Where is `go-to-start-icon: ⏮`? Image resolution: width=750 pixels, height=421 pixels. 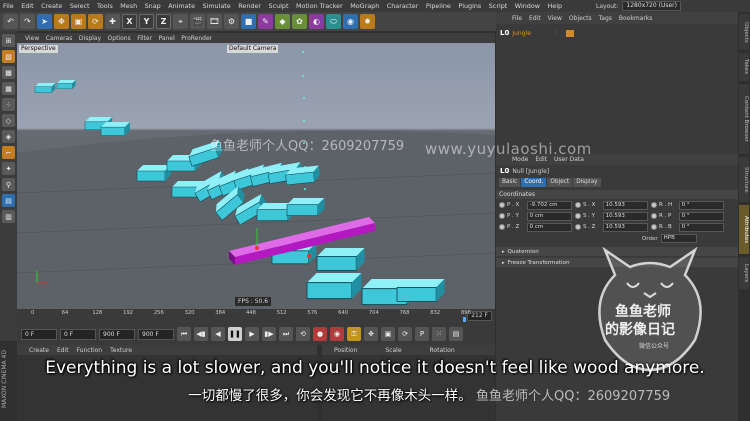
go-to-start-icon: ⏮ is located at coordinates (184, 334).